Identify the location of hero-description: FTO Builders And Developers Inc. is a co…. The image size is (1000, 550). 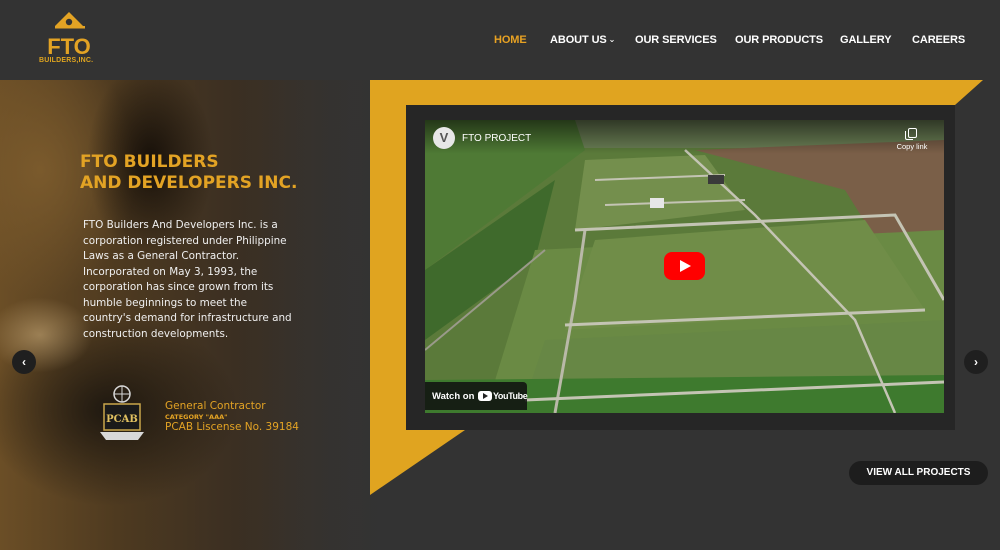
(187, 279).